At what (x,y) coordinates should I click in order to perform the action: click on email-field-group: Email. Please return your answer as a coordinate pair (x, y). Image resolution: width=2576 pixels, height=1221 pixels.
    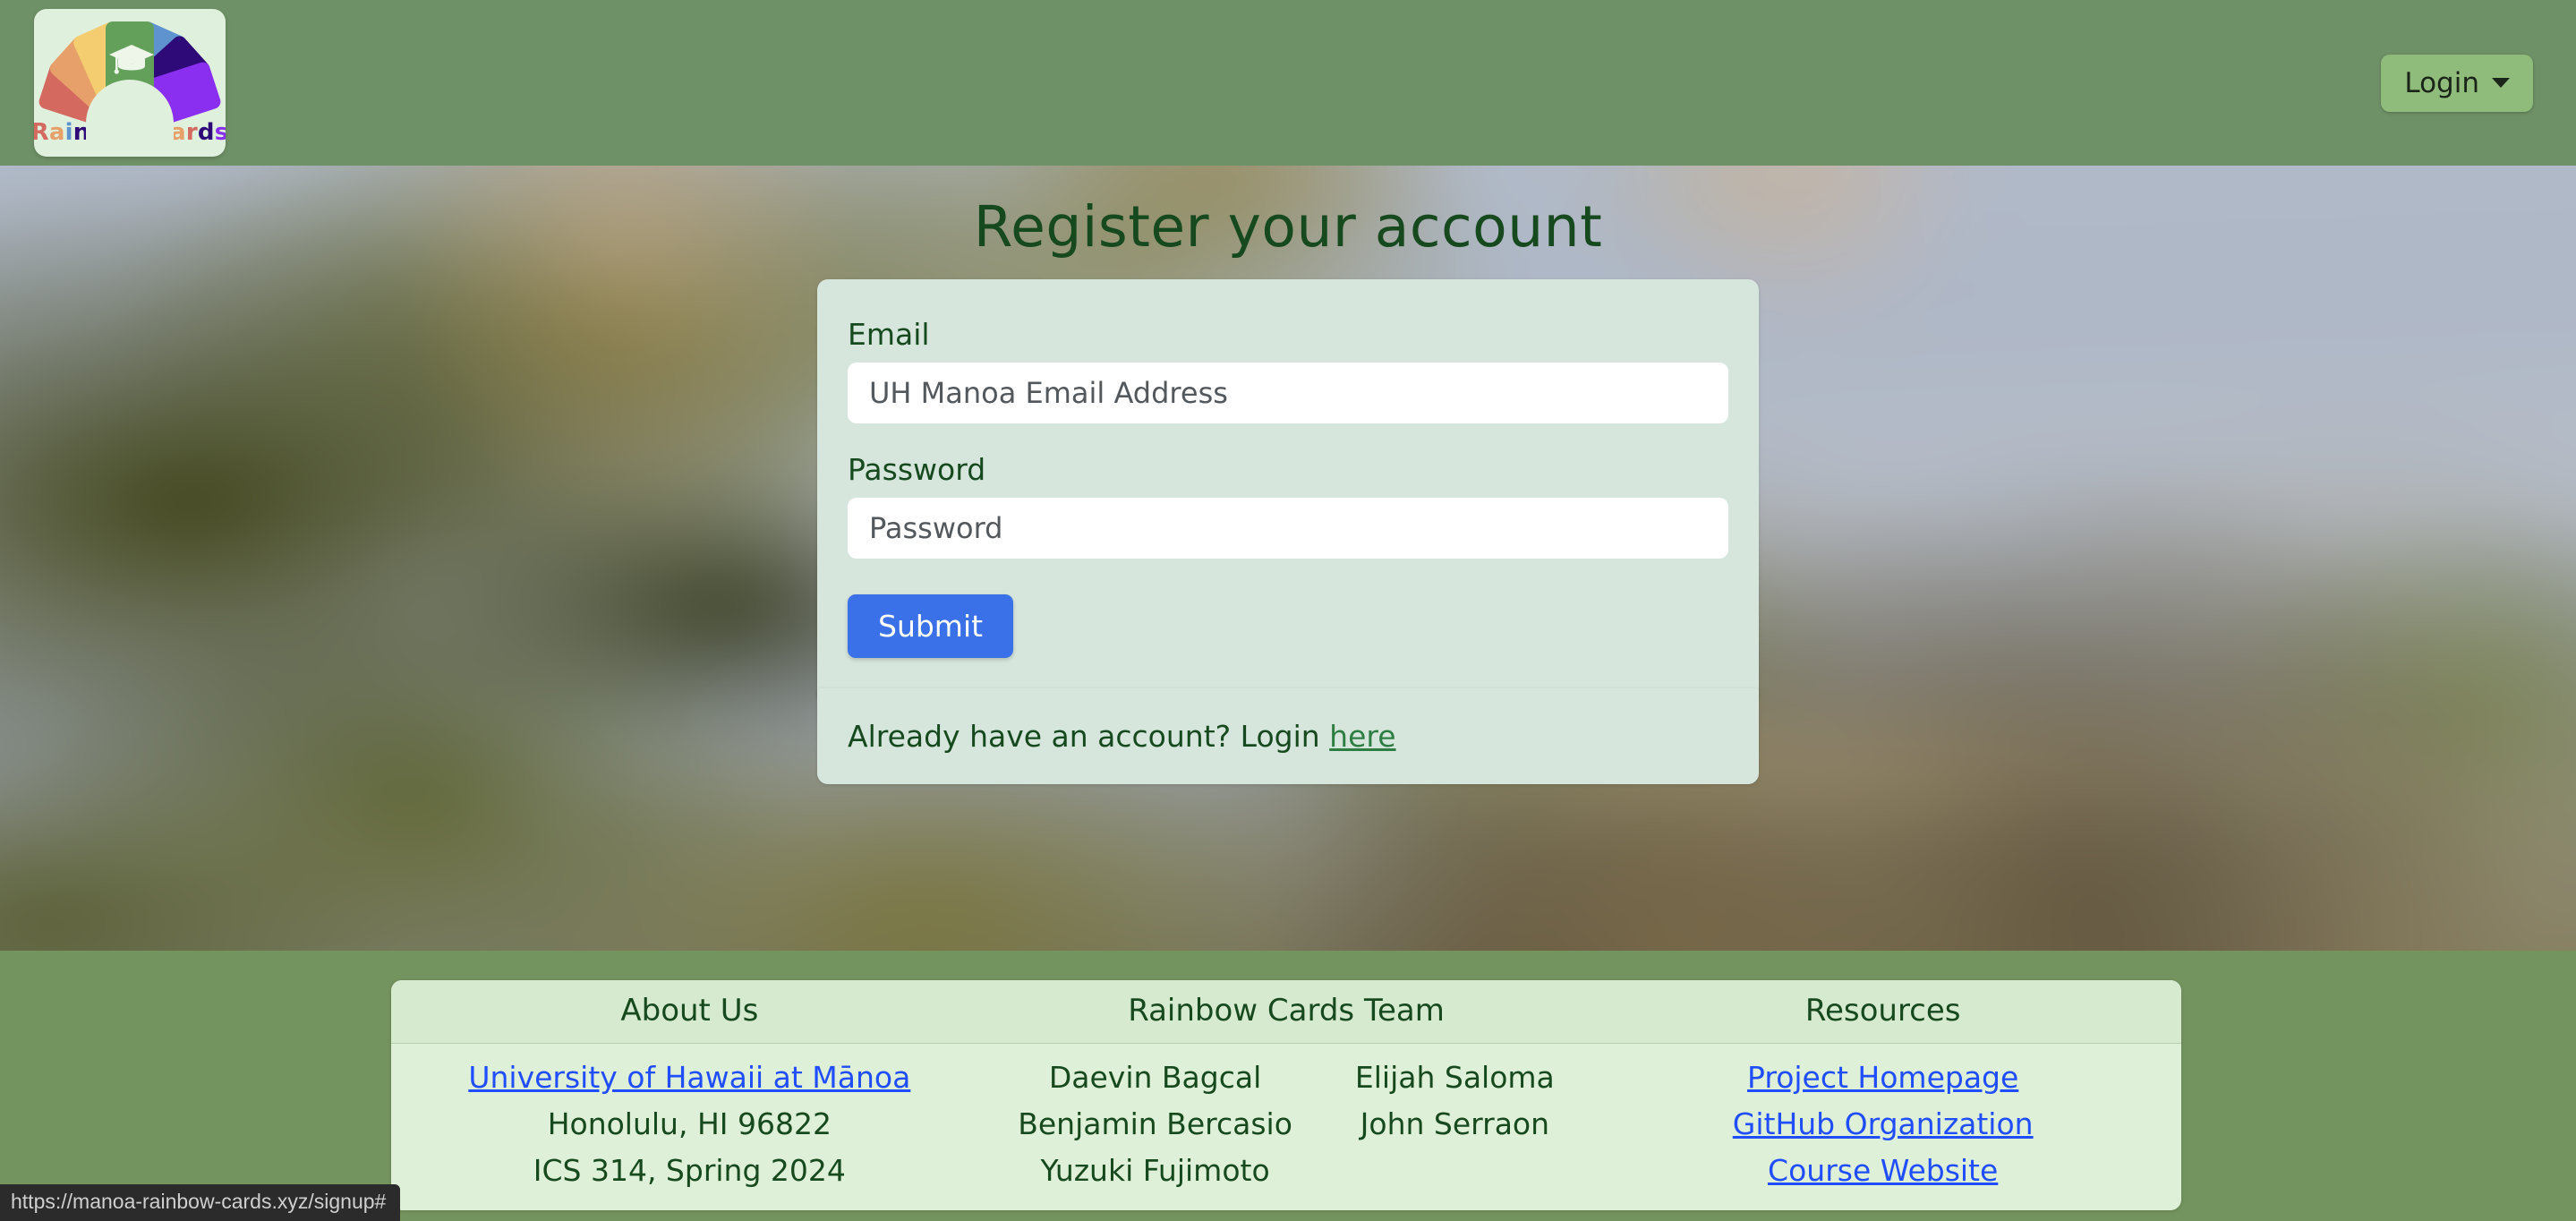
    Looking at the image, I should click on (1288, 370).